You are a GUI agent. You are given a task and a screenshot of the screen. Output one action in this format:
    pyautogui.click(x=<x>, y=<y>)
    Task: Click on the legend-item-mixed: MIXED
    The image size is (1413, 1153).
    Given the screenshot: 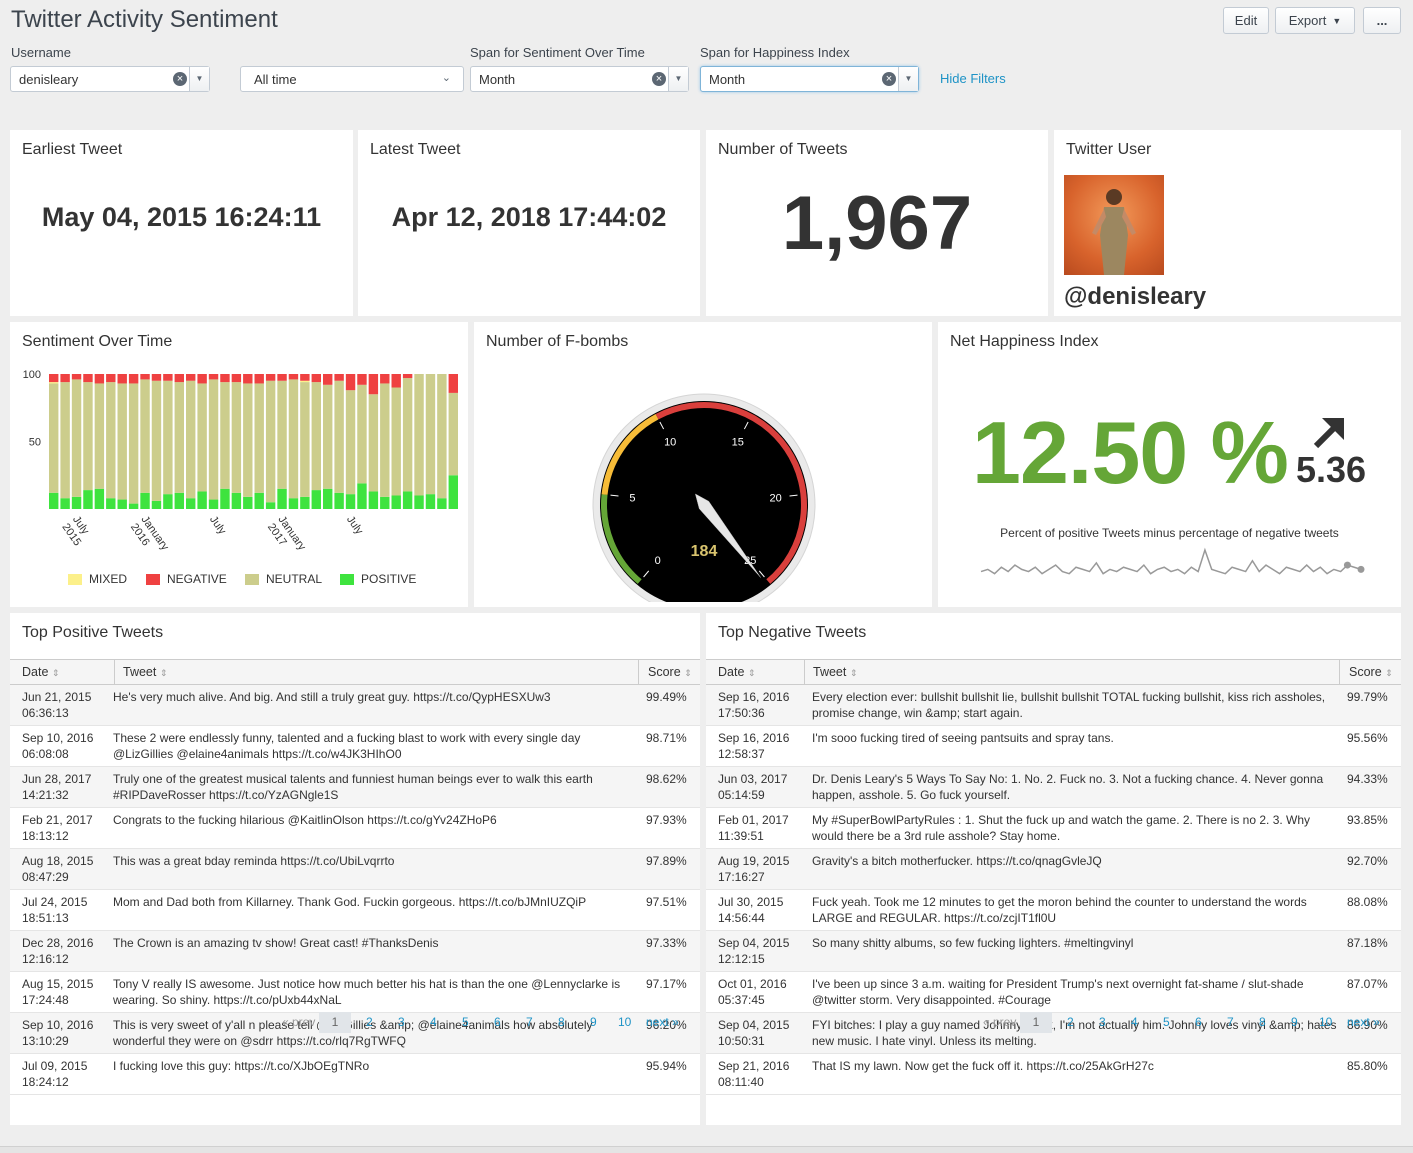 What is the action you would take?
    pyautogui.click(x=97, y=579)
    